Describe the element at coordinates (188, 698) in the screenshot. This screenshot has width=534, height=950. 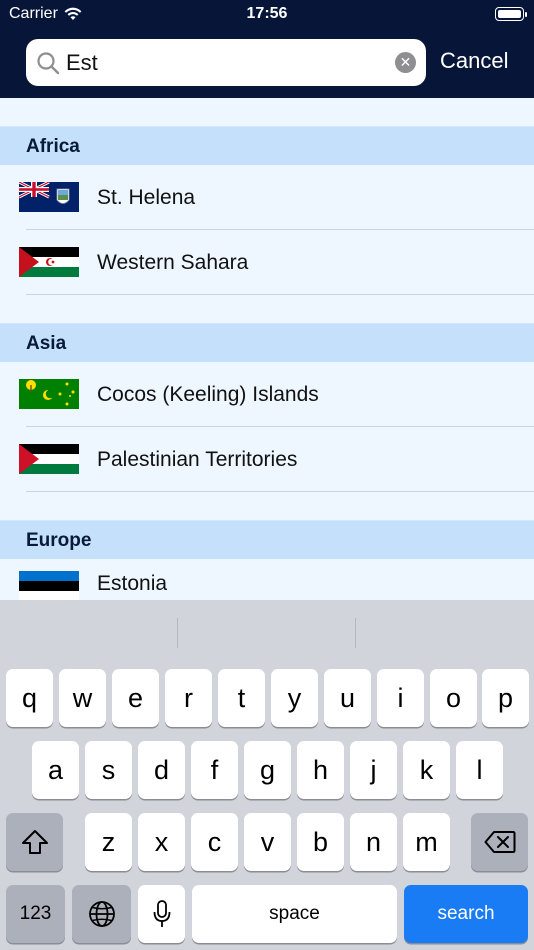
I see `key-r: r` at that location.